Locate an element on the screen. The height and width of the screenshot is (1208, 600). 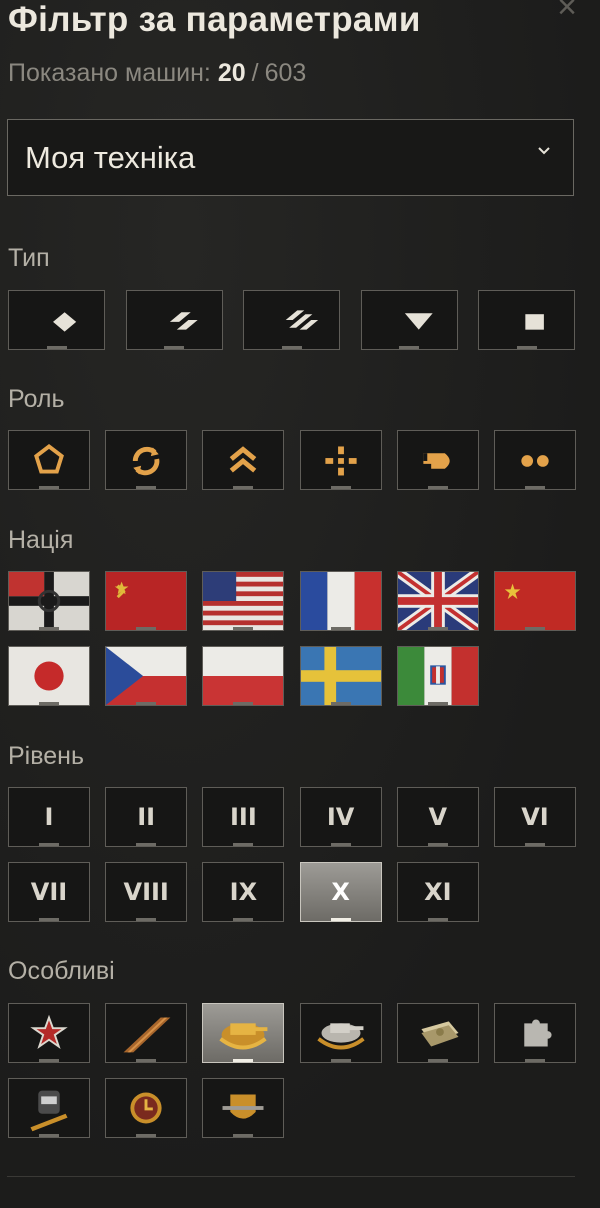
support-role-icon is located at coordinates (340, 461).